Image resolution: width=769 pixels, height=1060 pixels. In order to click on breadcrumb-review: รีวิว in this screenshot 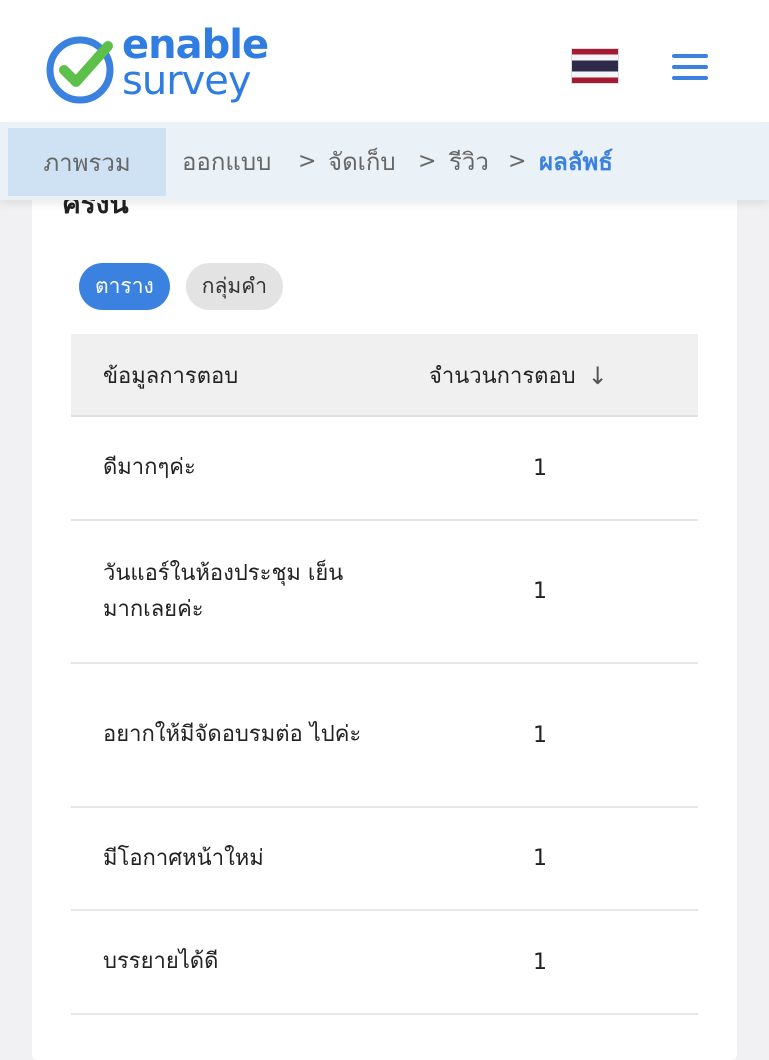, I will do `click(469, 161)`.